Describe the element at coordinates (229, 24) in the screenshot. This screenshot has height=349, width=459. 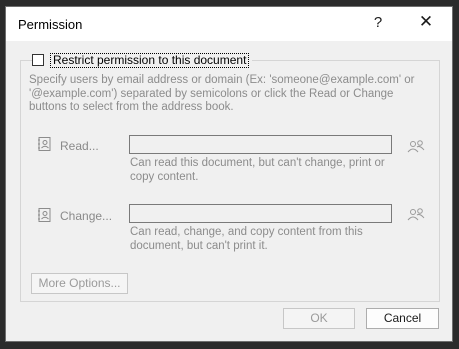
I see `title-bar: Permission ? ✕` at that location.